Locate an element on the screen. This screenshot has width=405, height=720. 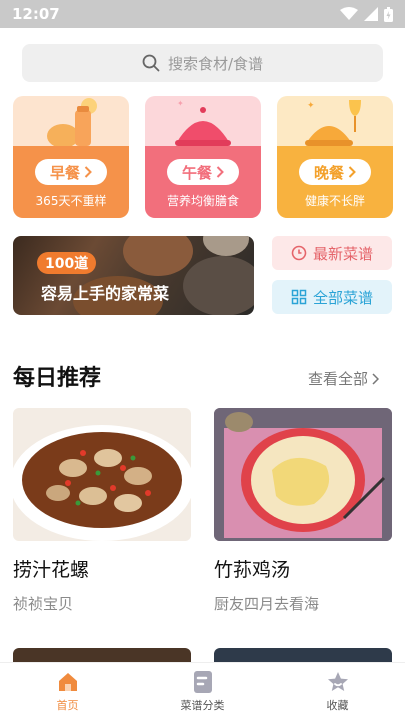
breakfast-button: 早餐 is located at coordinates (71, 172).